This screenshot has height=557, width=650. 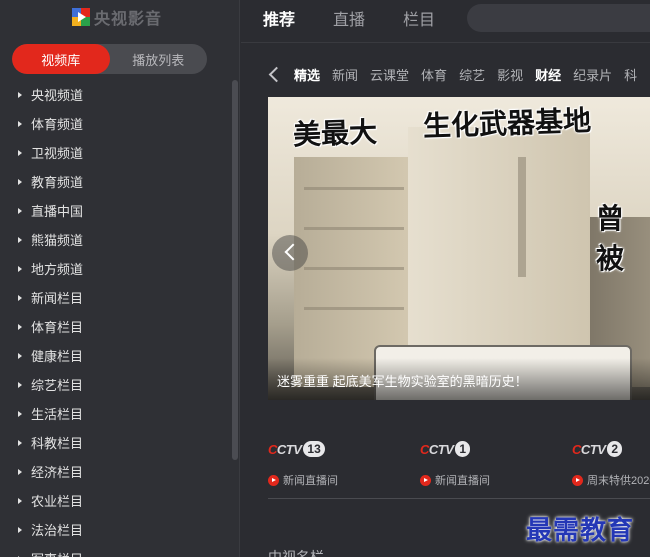 What do you see at coordinates (459, 498) in the screenshot?
I see `section-divider` at bounding box center [459, 498].